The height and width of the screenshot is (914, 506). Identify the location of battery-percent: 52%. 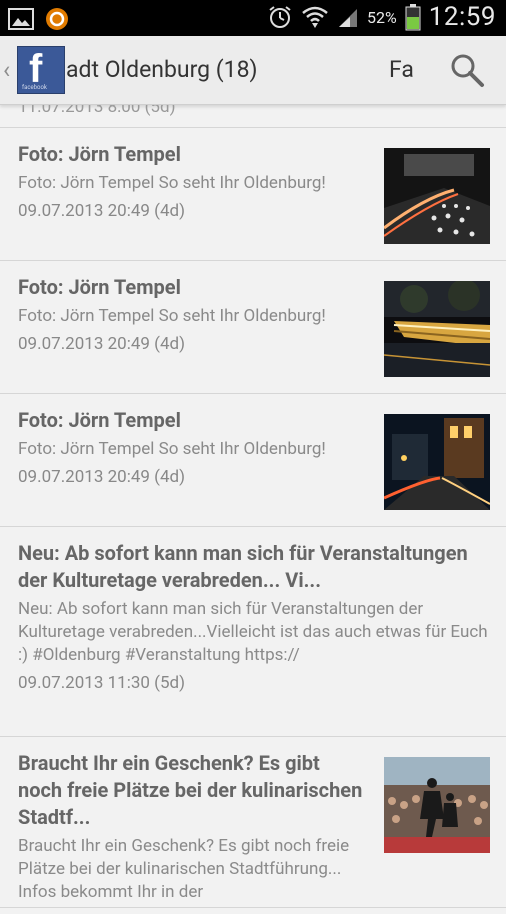
(382, 17).